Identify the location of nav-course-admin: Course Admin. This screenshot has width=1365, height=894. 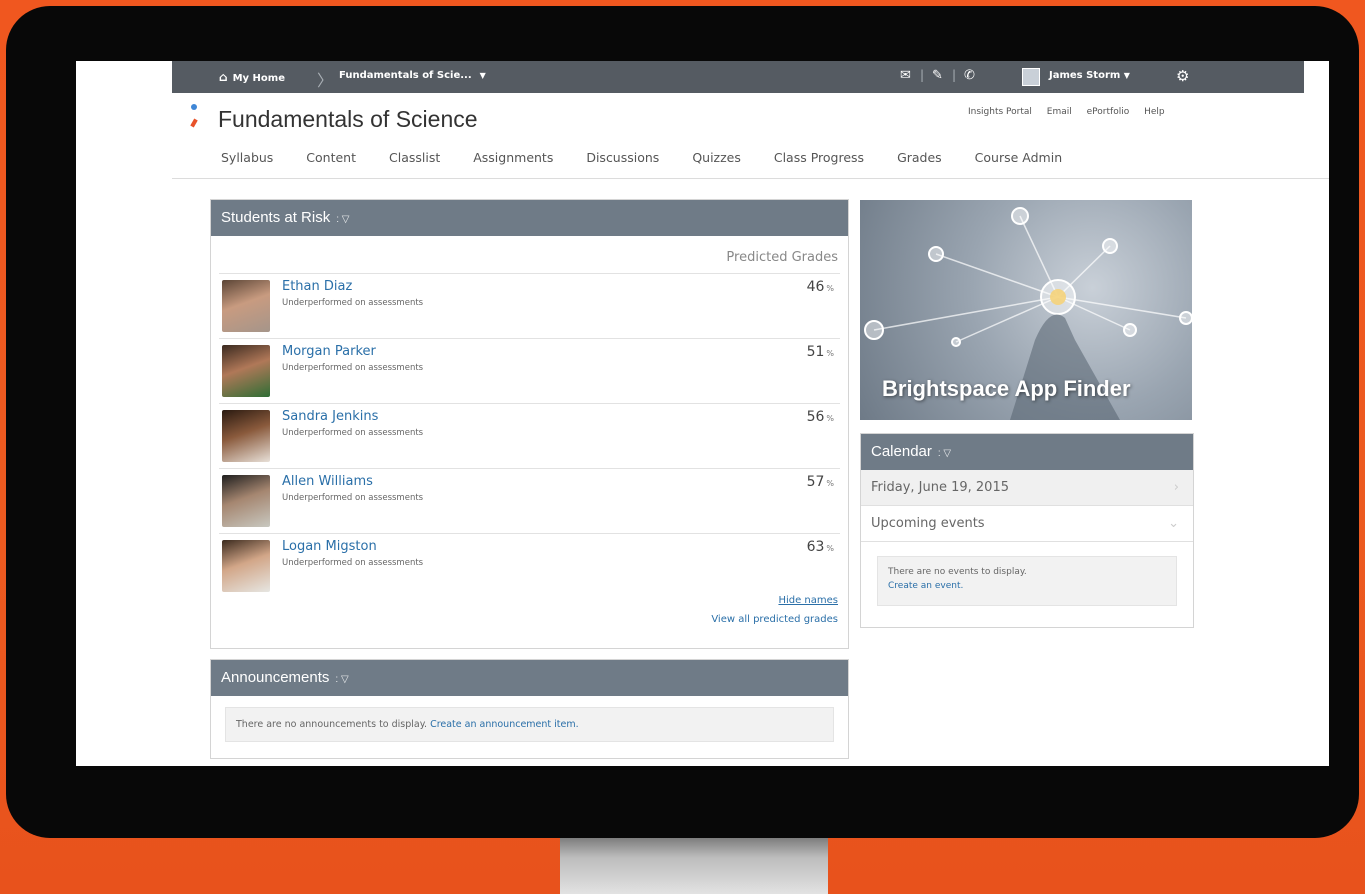
(1018, 157).